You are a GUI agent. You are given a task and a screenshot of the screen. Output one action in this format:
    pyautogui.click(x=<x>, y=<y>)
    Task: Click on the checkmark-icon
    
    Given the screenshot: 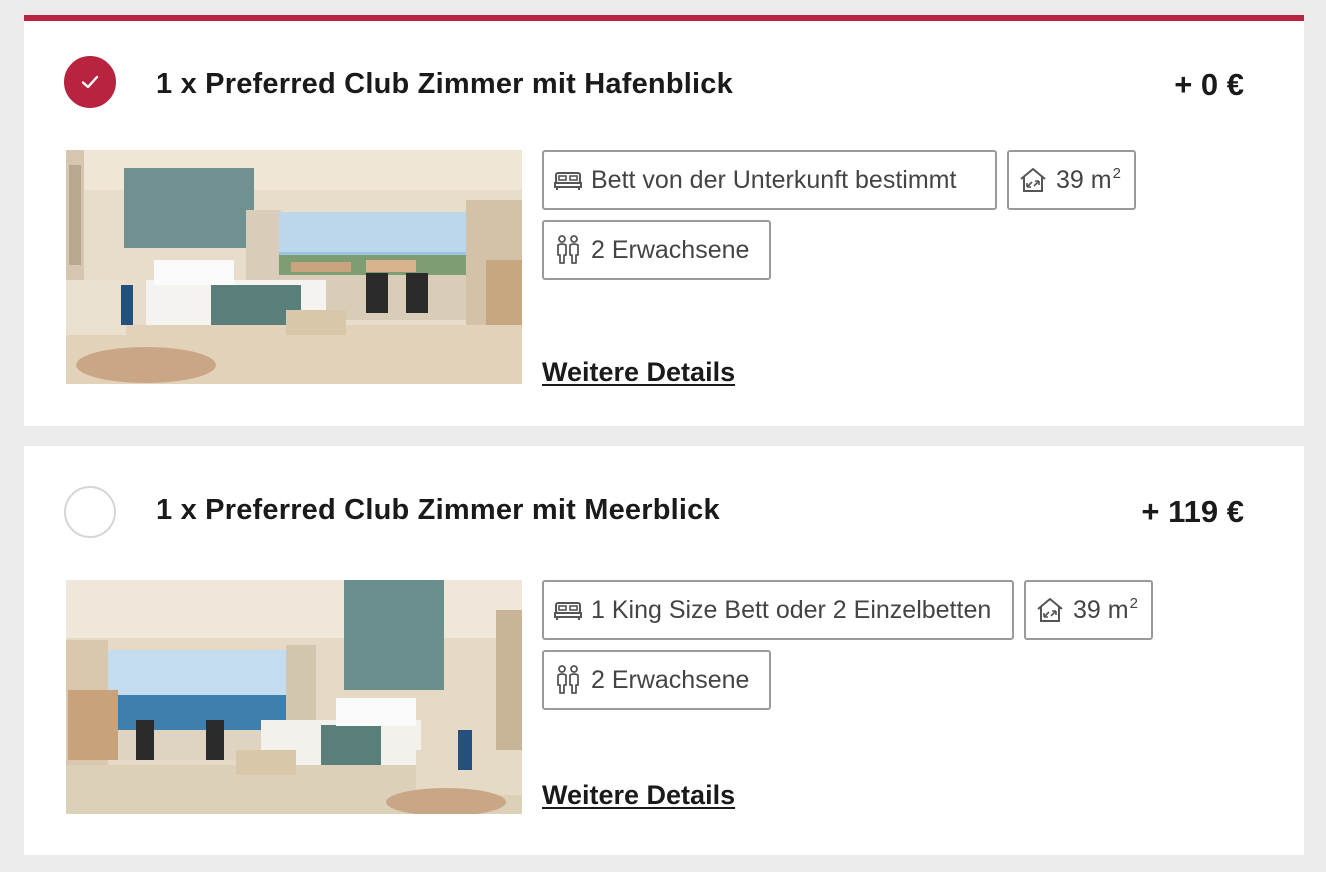 What is the action you would take?
    pyautogui.click(x=90, y=82)
    